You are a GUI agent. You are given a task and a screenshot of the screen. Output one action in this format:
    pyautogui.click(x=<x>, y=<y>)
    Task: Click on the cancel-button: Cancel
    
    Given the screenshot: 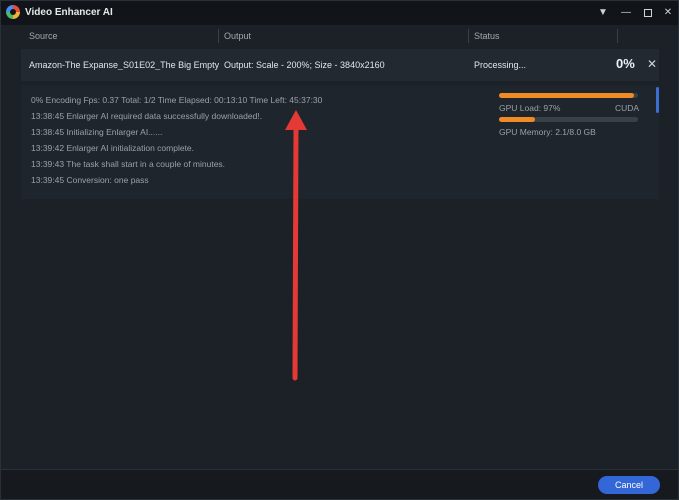 What is the action you would take?
    pyautogui.click(x=629, y=485)
    